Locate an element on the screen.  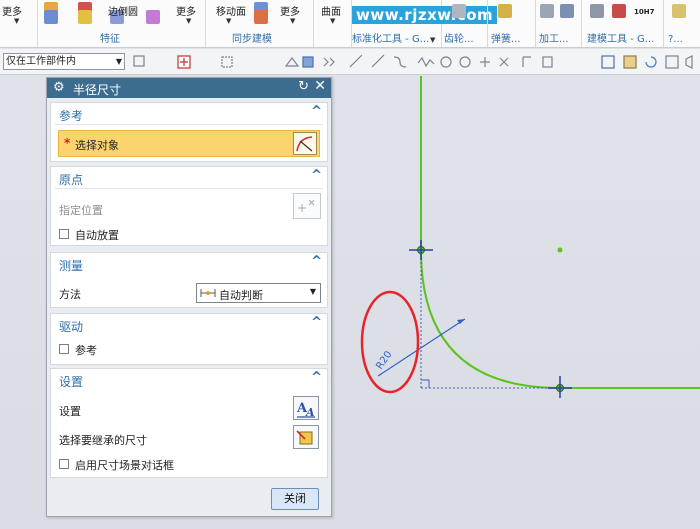
fillet-arc is located at coordinates (490, 319).